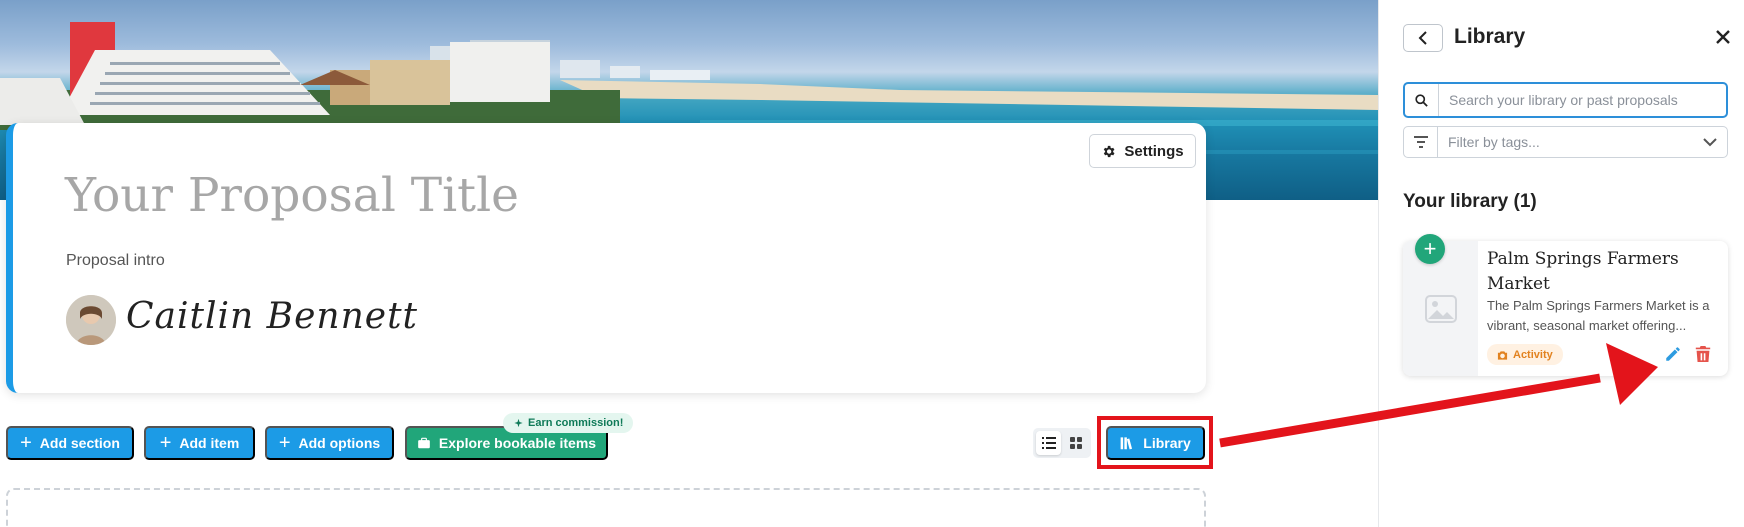  I want to click on avatar-photo, so click(91, 320).